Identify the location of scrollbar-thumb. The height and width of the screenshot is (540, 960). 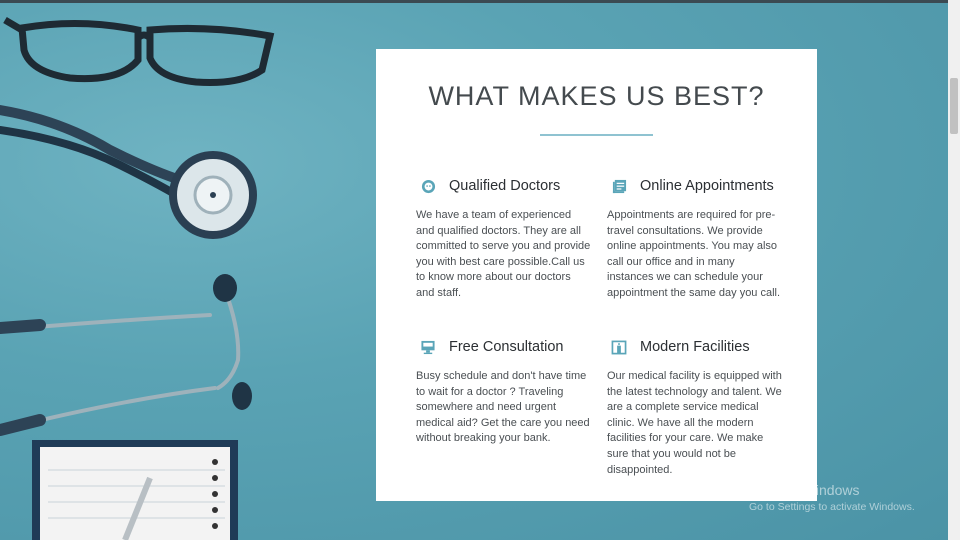
(954, 106).